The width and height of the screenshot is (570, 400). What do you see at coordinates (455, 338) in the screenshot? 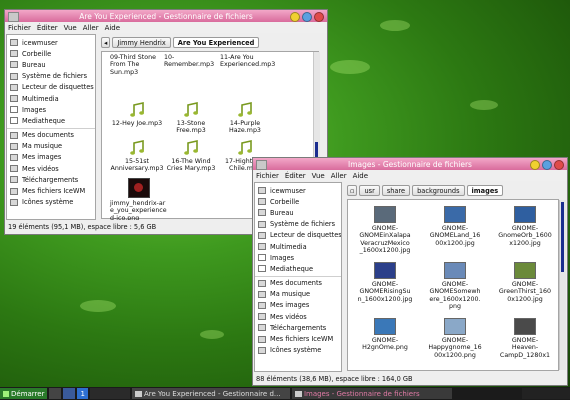
I see `file-item: GNOME- Happygnome_16 00x1200.png` at bounding box center [455, 338].